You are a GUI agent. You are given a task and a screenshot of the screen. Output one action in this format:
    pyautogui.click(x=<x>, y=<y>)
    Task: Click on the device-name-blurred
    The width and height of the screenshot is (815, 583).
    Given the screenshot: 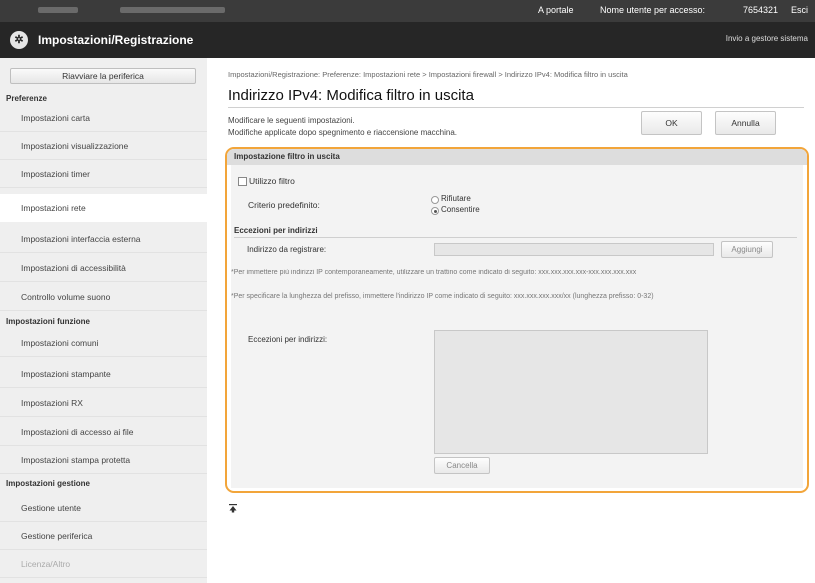 What is the action you would take?
    pyautogui.click(x=58, y=10)
    